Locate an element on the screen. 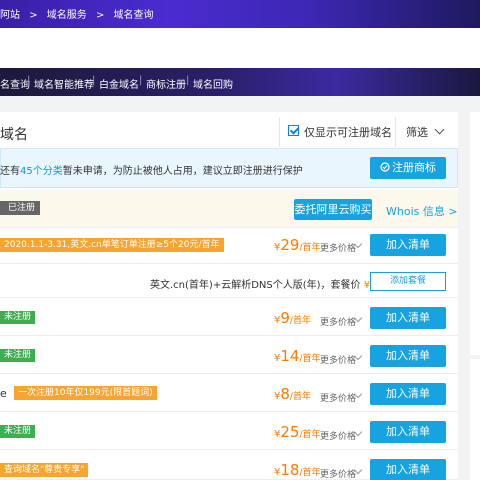 This screenshot has width=480, height=480. package-text: 英文.cn(首年)+云解析DNS个人版(年)，套餐价 ¥69.8 is located at coordinates (271, 283).